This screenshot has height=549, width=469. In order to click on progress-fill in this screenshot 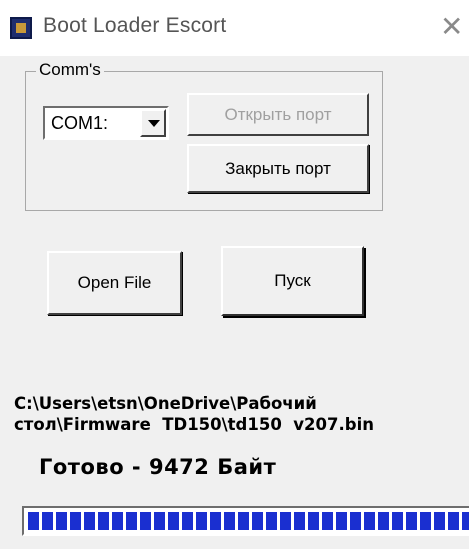, I will do `click(248, 521)`.